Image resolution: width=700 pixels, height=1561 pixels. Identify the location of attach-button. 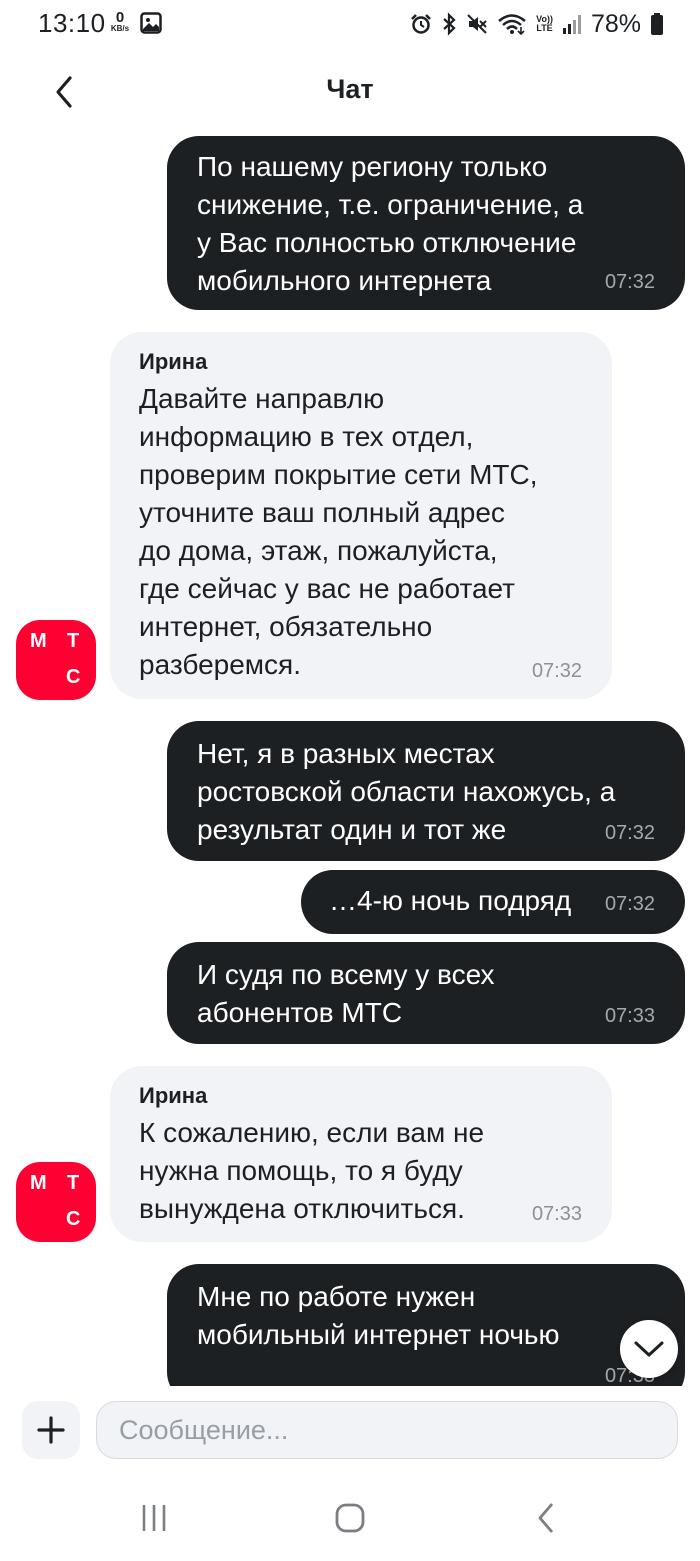
(51, 1430).